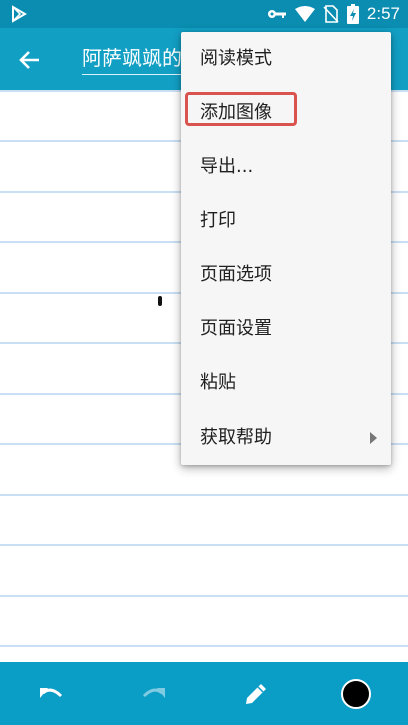 This screenshot has height=725, width=408. I want to click on pen-icon, so click(256, 694).